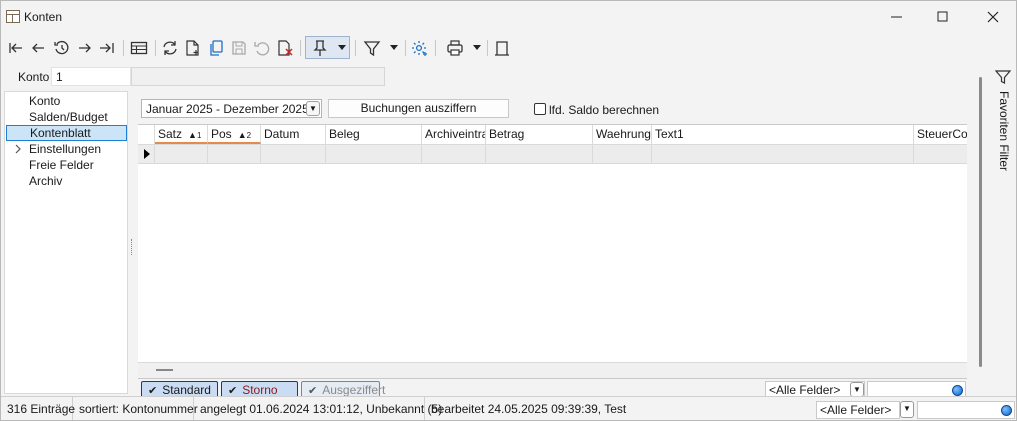 Image resolution: width=1017 pixels, height=421 pixels. What do you see at coordinates (38, 408) in the screenshot?
I see `status-record-count: 316 Einträge` at bounding box center [38, 408].